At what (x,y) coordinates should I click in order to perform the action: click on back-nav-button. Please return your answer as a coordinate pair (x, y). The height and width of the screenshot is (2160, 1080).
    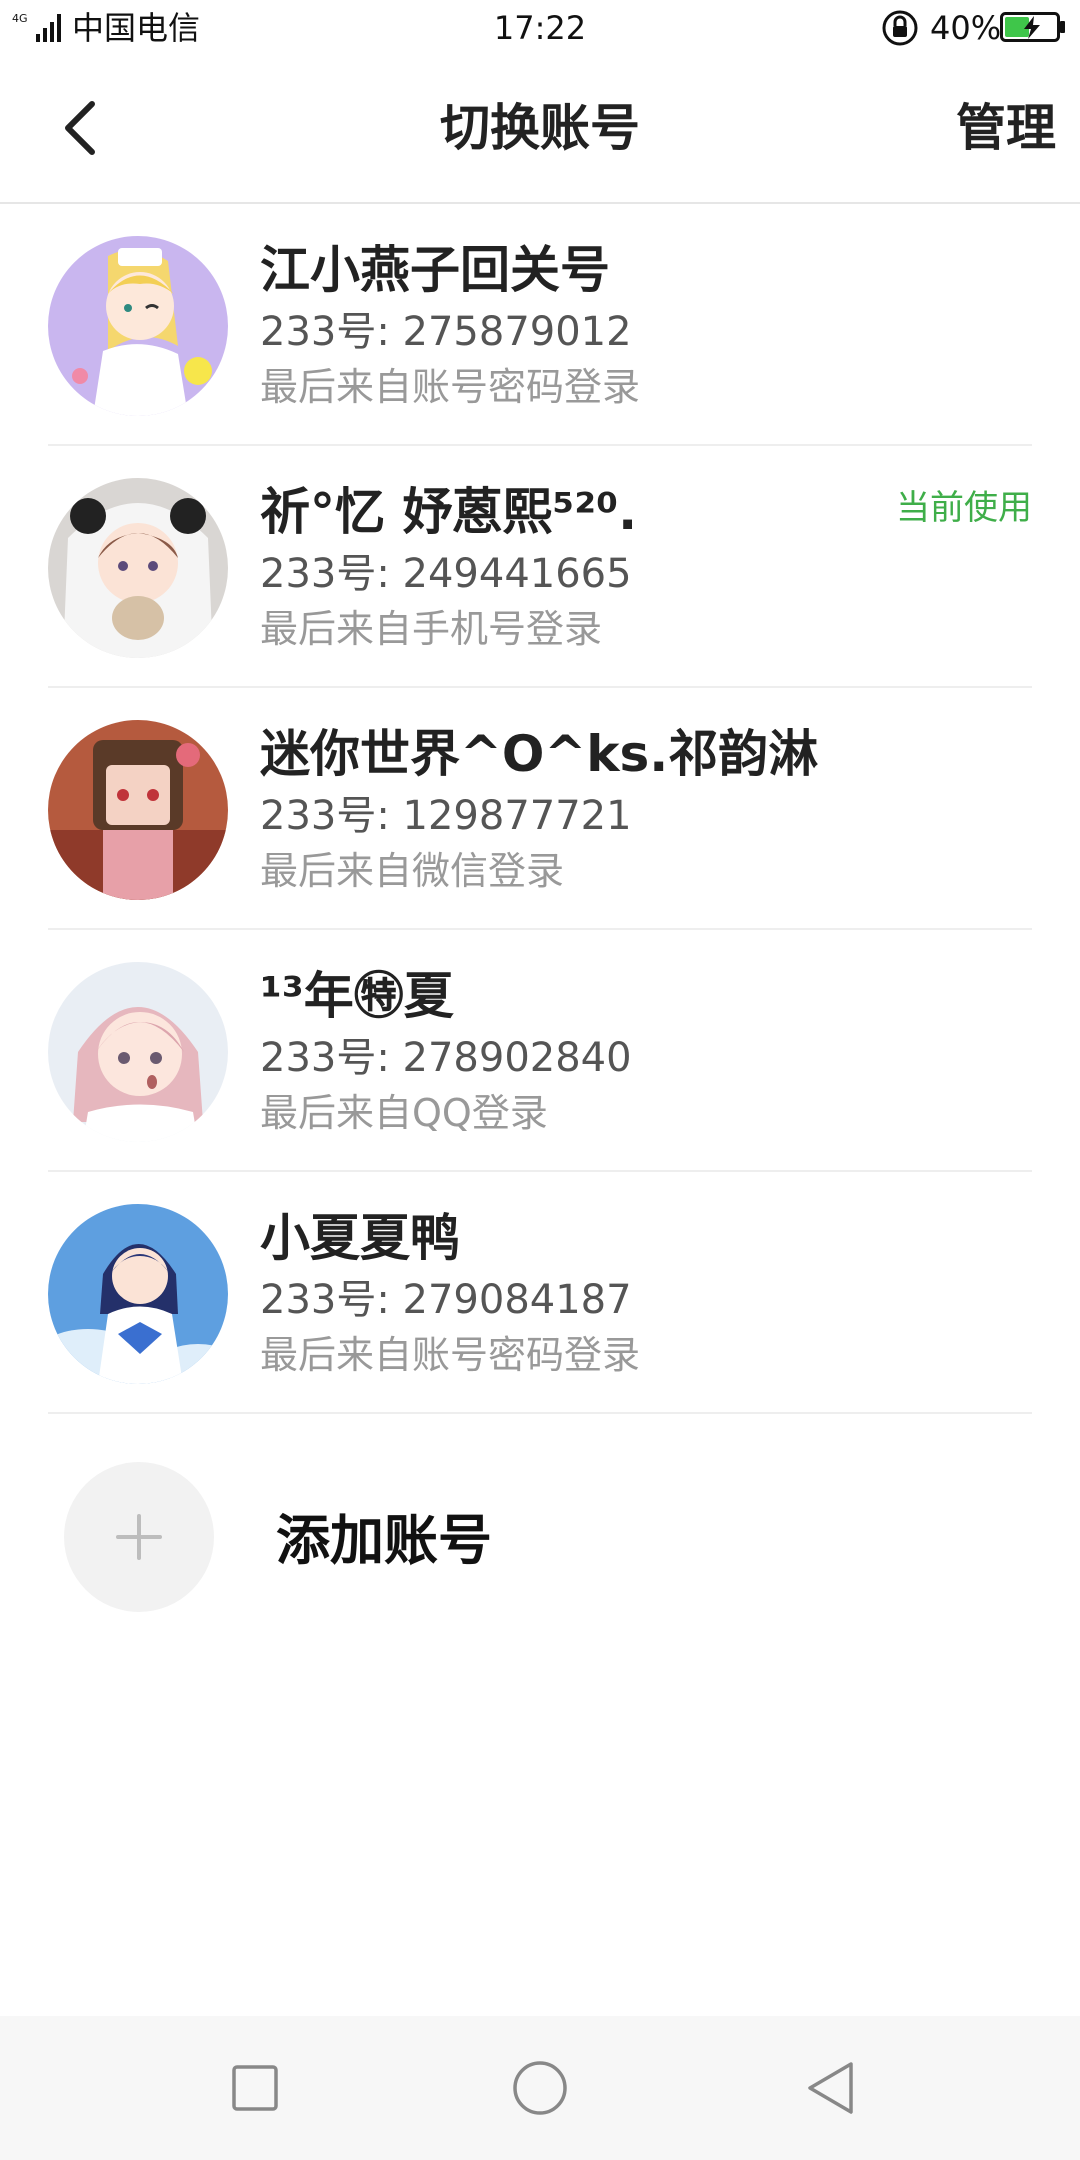
    Looking at the image, I should click on (830, 2088).